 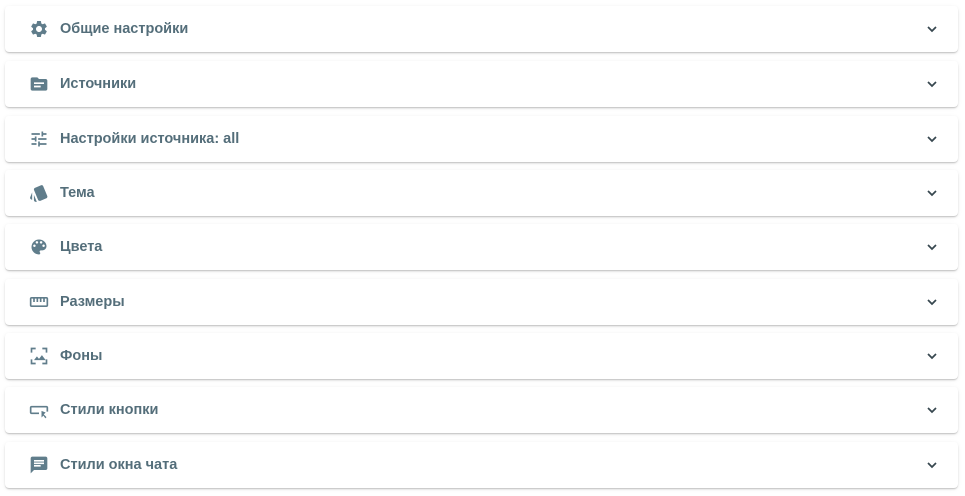 I want to click on panel-label: Тема, so click(x=77, y=193).